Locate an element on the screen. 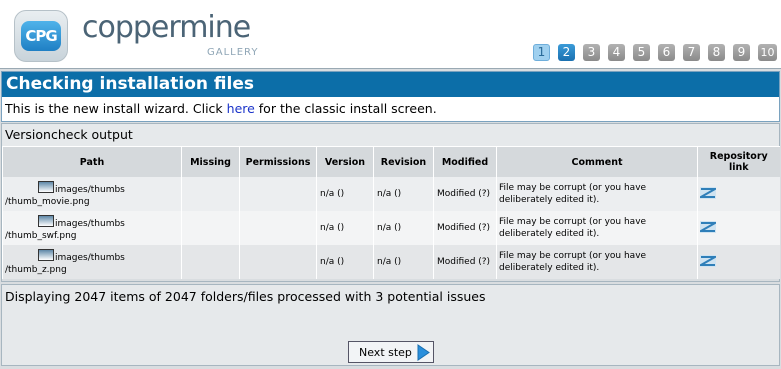 The width and height of the screenshot is (781, 369). step-7: 7 is located at coordinates (691, 52).